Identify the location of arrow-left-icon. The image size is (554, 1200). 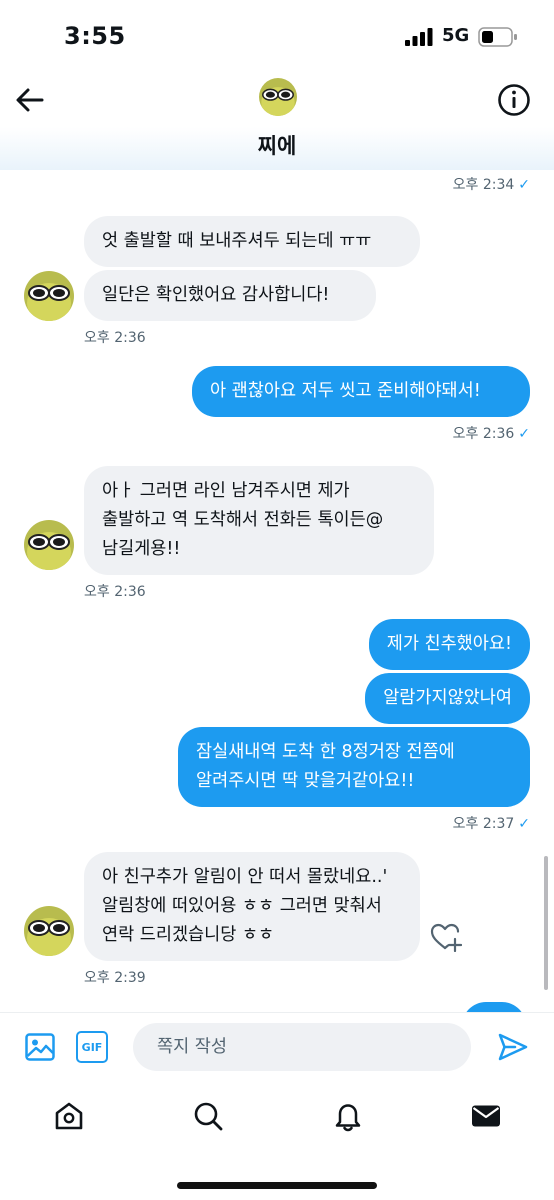
(30, 100).